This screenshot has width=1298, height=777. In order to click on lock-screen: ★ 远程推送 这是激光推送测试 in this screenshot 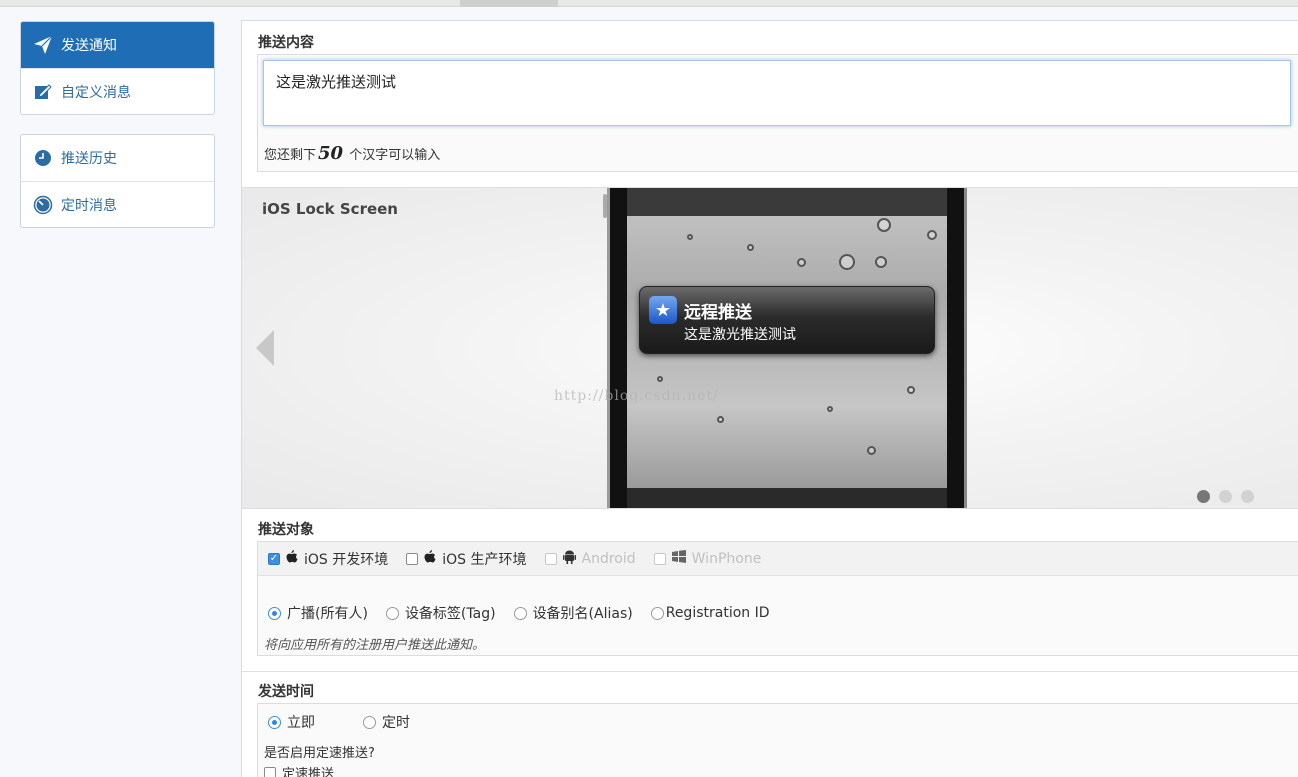, I will do `click(787, 352)`.